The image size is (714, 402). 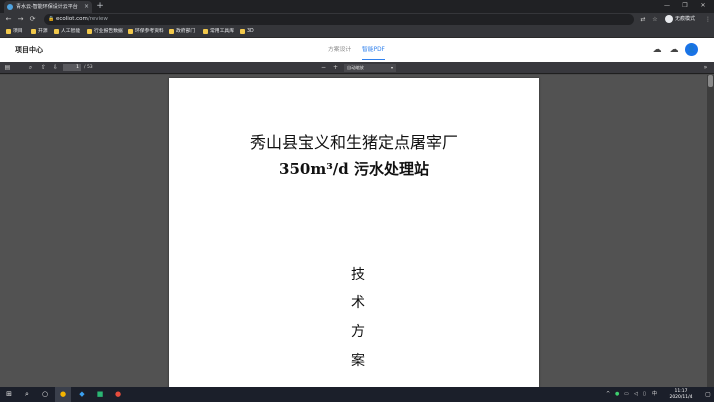 I want to click on app-header: 项目中心 方案设计 智能PDF ☁ ☁ 👤, so click(x=357, y=50).